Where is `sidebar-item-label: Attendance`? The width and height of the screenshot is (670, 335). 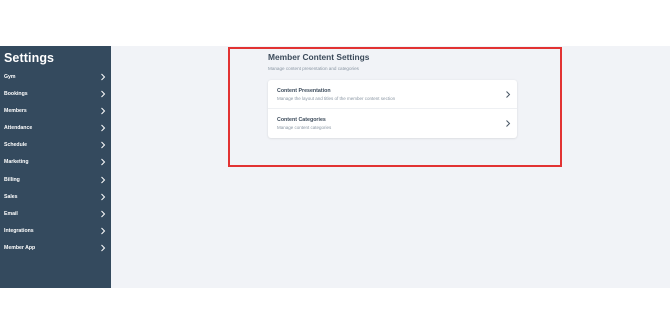 sidebar-item-label: Attendance is located at coordinates (18, 128).